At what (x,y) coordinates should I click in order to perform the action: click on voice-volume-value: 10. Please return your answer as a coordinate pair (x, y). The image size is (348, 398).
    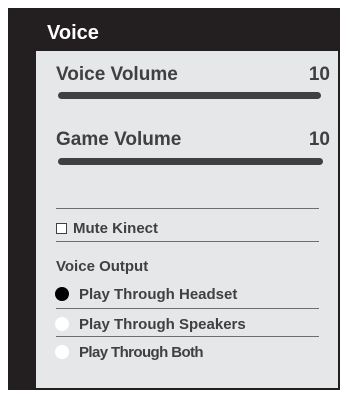
    Looking at the image, I should click on (319, 74).